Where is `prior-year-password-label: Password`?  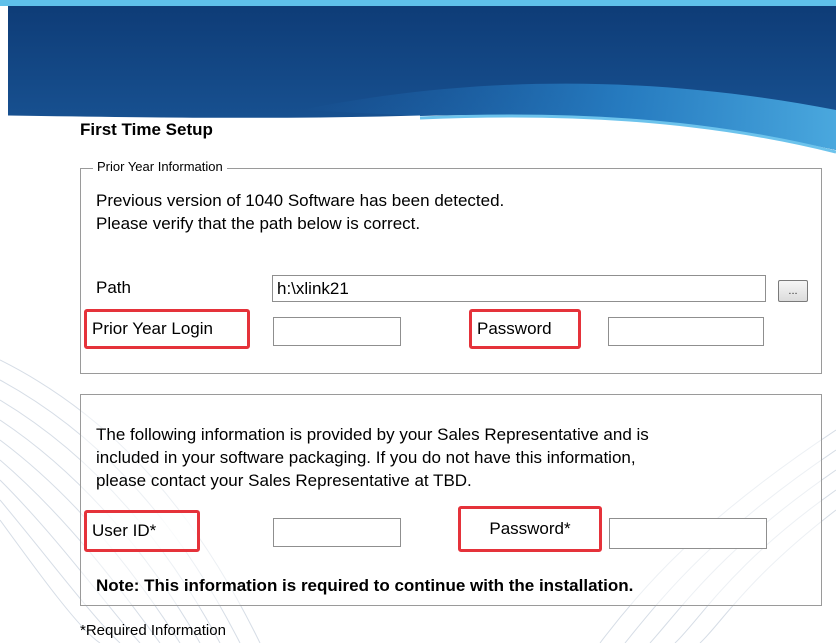
prior-year-password-label: Password is located at coordinates (525, 329).